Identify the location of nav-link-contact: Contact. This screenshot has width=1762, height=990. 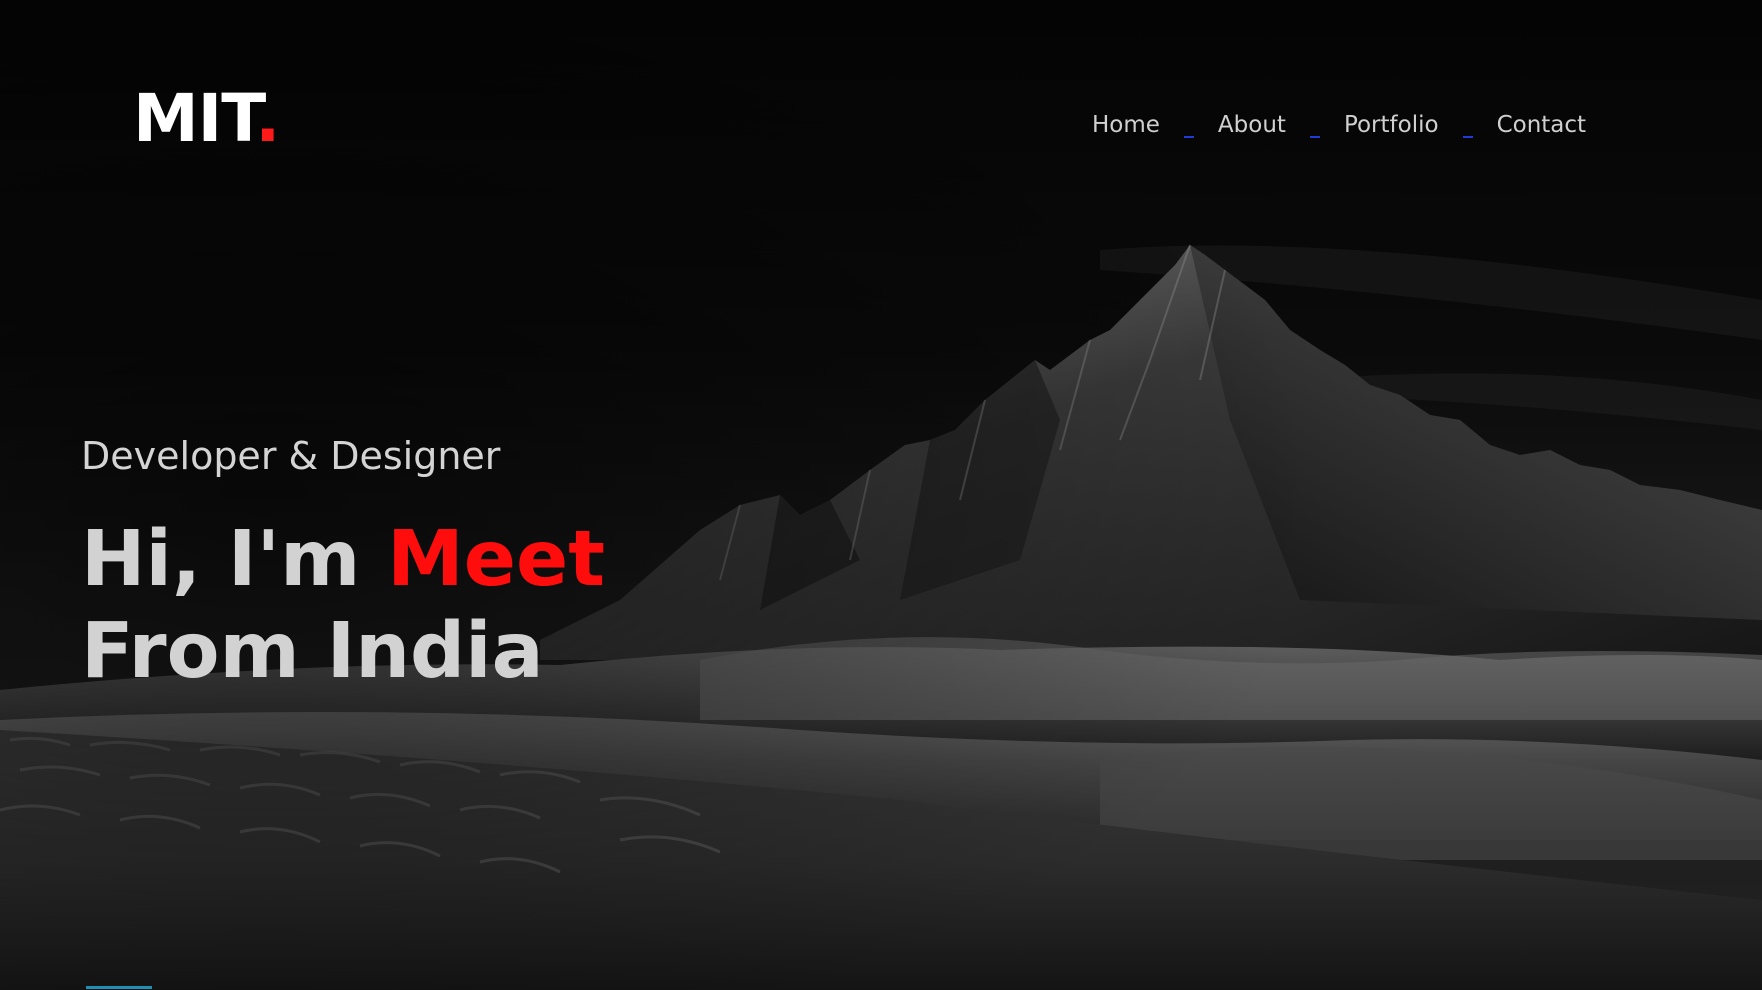
(1541, 125).